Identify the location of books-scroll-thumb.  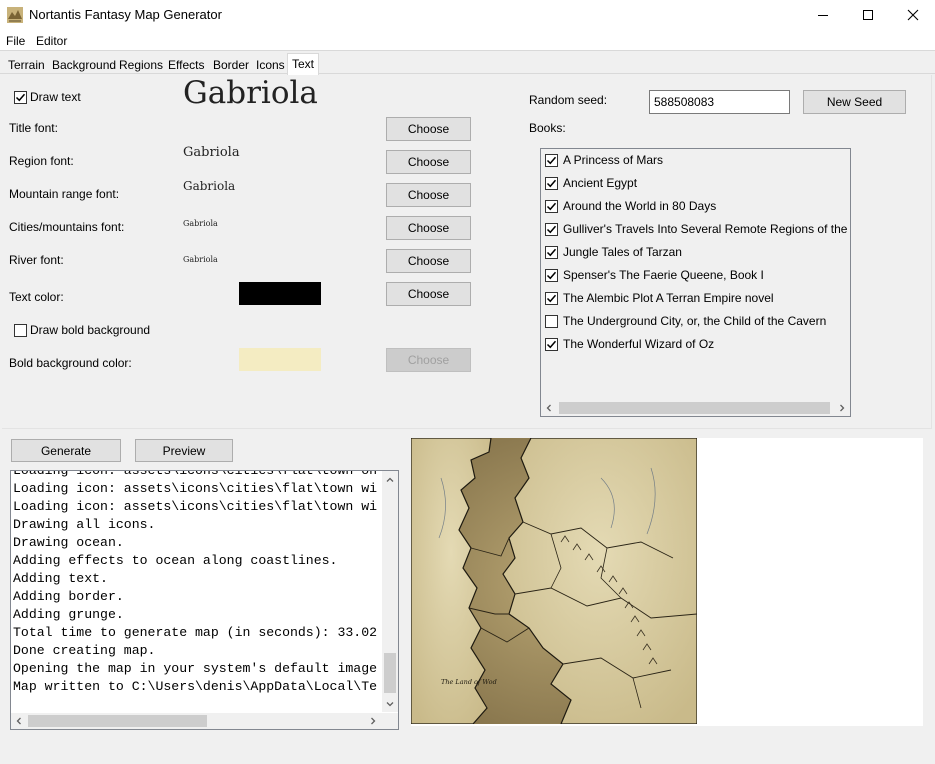
(694, 408).